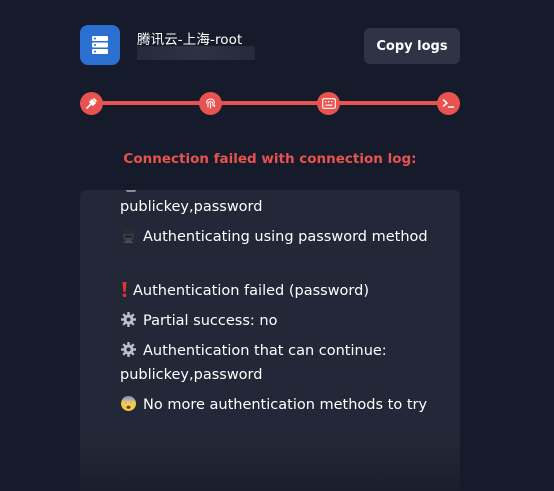 This screenshot has height=491, width=554. I want to click on step-authenticate, so click(210, 103).